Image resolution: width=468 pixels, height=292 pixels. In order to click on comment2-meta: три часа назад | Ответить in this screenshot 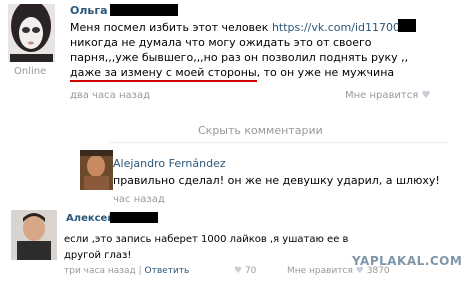, I will do `click(126, 271)`.